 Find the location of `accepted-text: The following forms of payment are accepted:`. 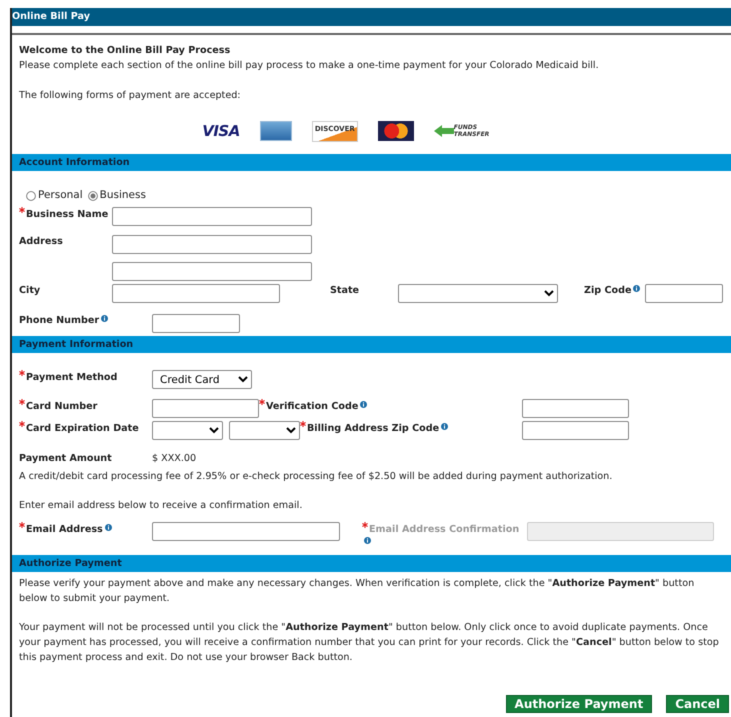

accepted-text: The following forms of payment are accepted: is located at coordinates (130, 96).